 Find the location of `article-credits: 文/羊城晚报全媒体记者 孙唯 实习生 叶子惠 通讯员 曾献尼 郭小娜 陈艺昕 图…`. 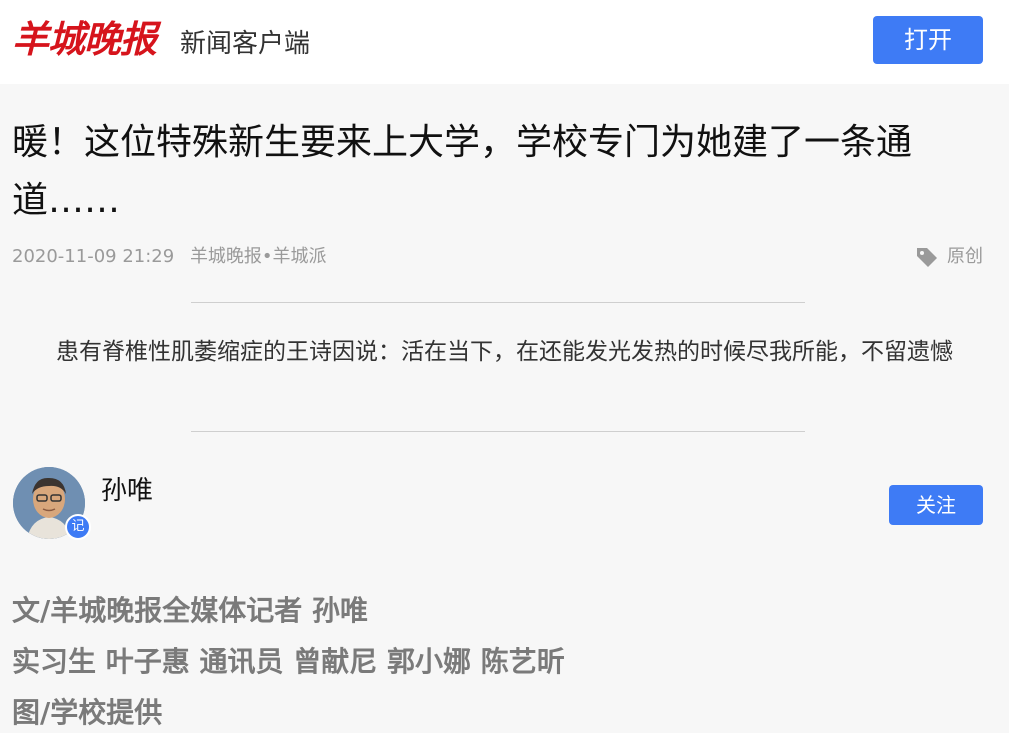

article-credits: 文/羊城晚报全媒体记者 孙唯 实习生 叶子惠 通讯员 曾献尼 郭小娜 陈艺昕 图… is located at coordinates (288, 659).